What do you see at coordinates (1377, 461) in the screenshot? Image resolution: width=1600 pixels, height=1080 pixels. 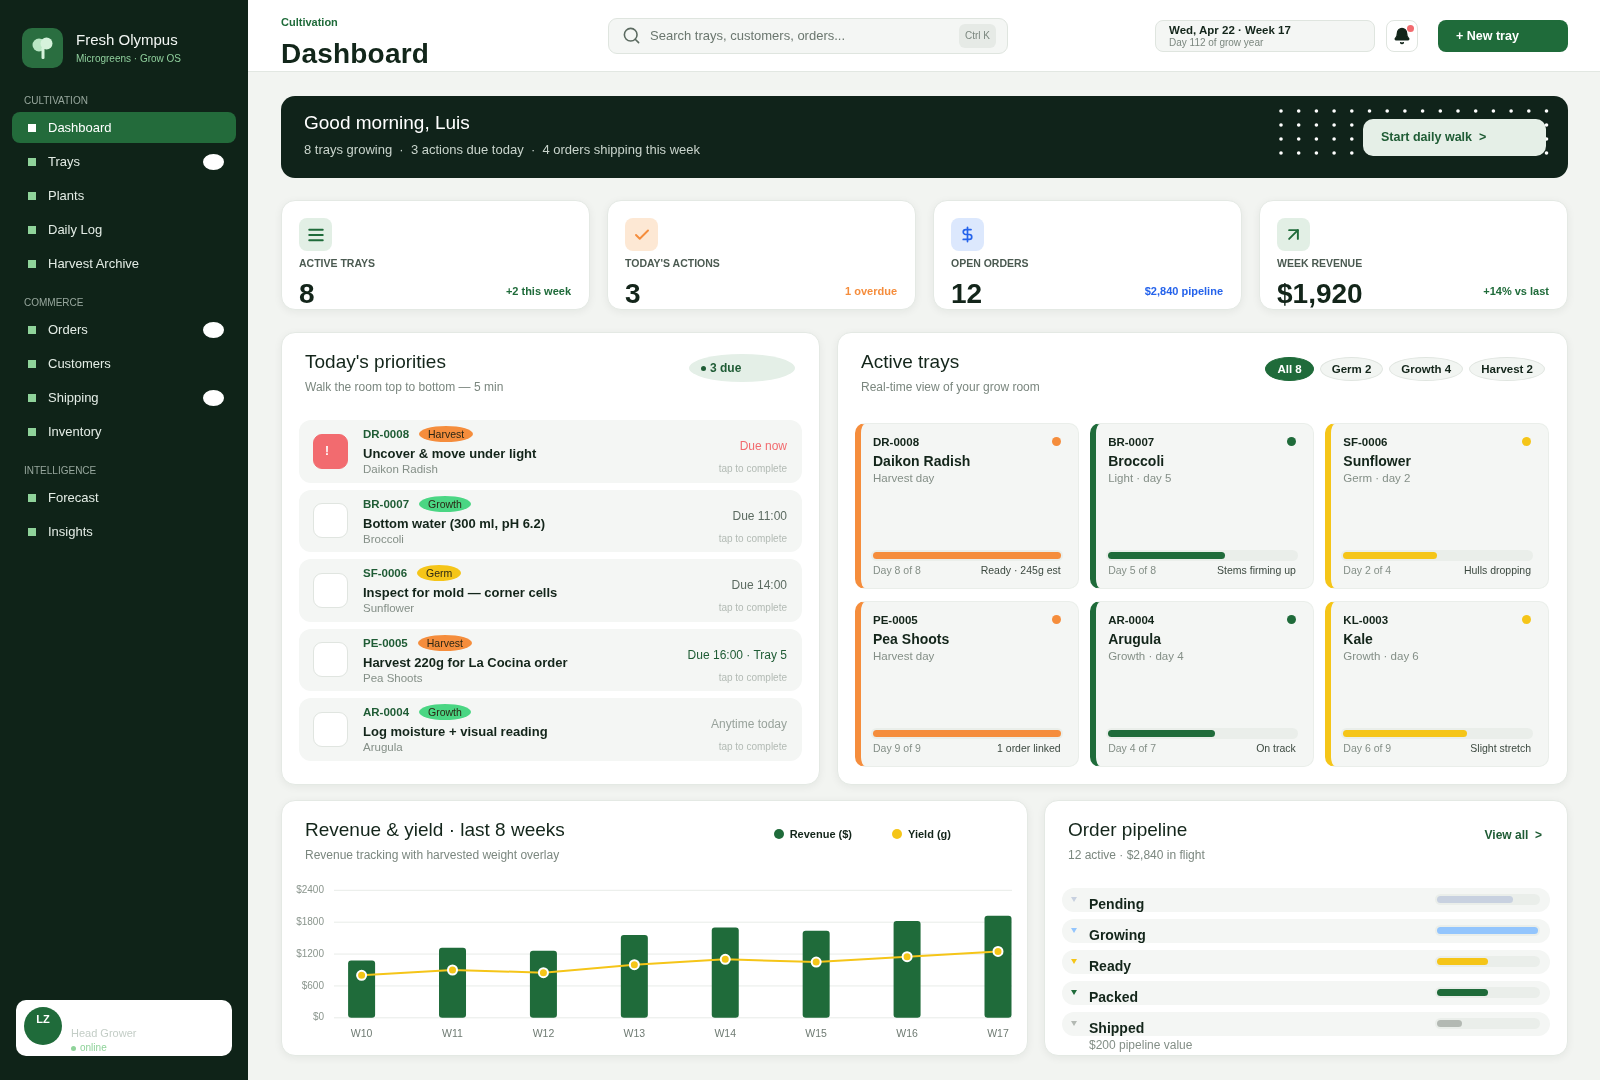 I see `tray-name: Sunflower` at bounding box center [1377, 461].